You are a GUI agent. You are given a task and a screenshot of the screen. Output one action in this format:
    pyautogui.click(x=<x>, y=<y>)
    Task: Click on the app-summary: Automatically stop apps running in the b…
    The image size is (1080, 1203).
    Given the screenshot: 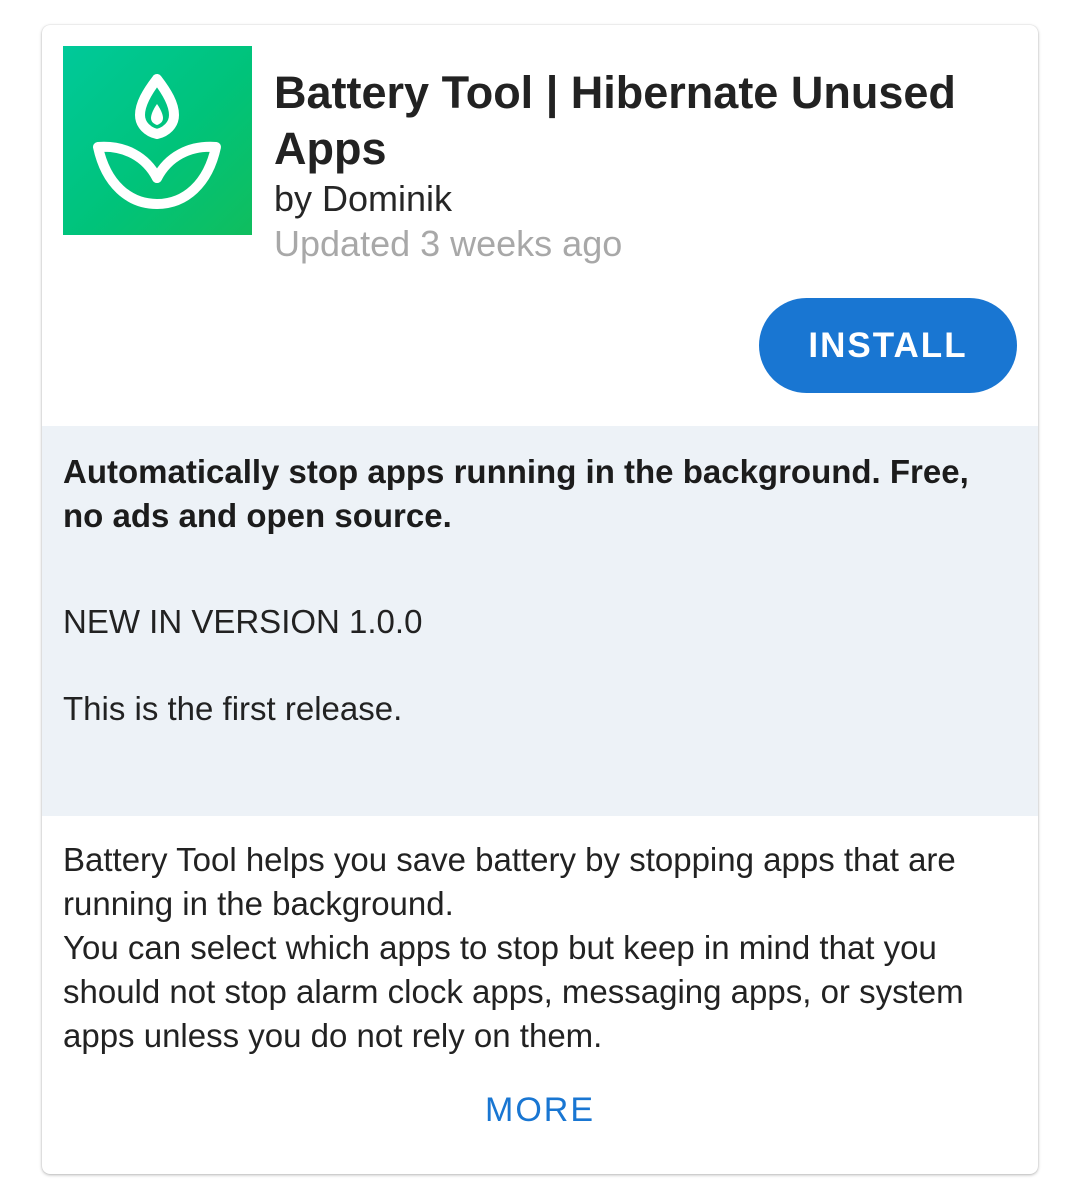 What is the action you would take?
    pyautogui.click(x=516, y=493)
    